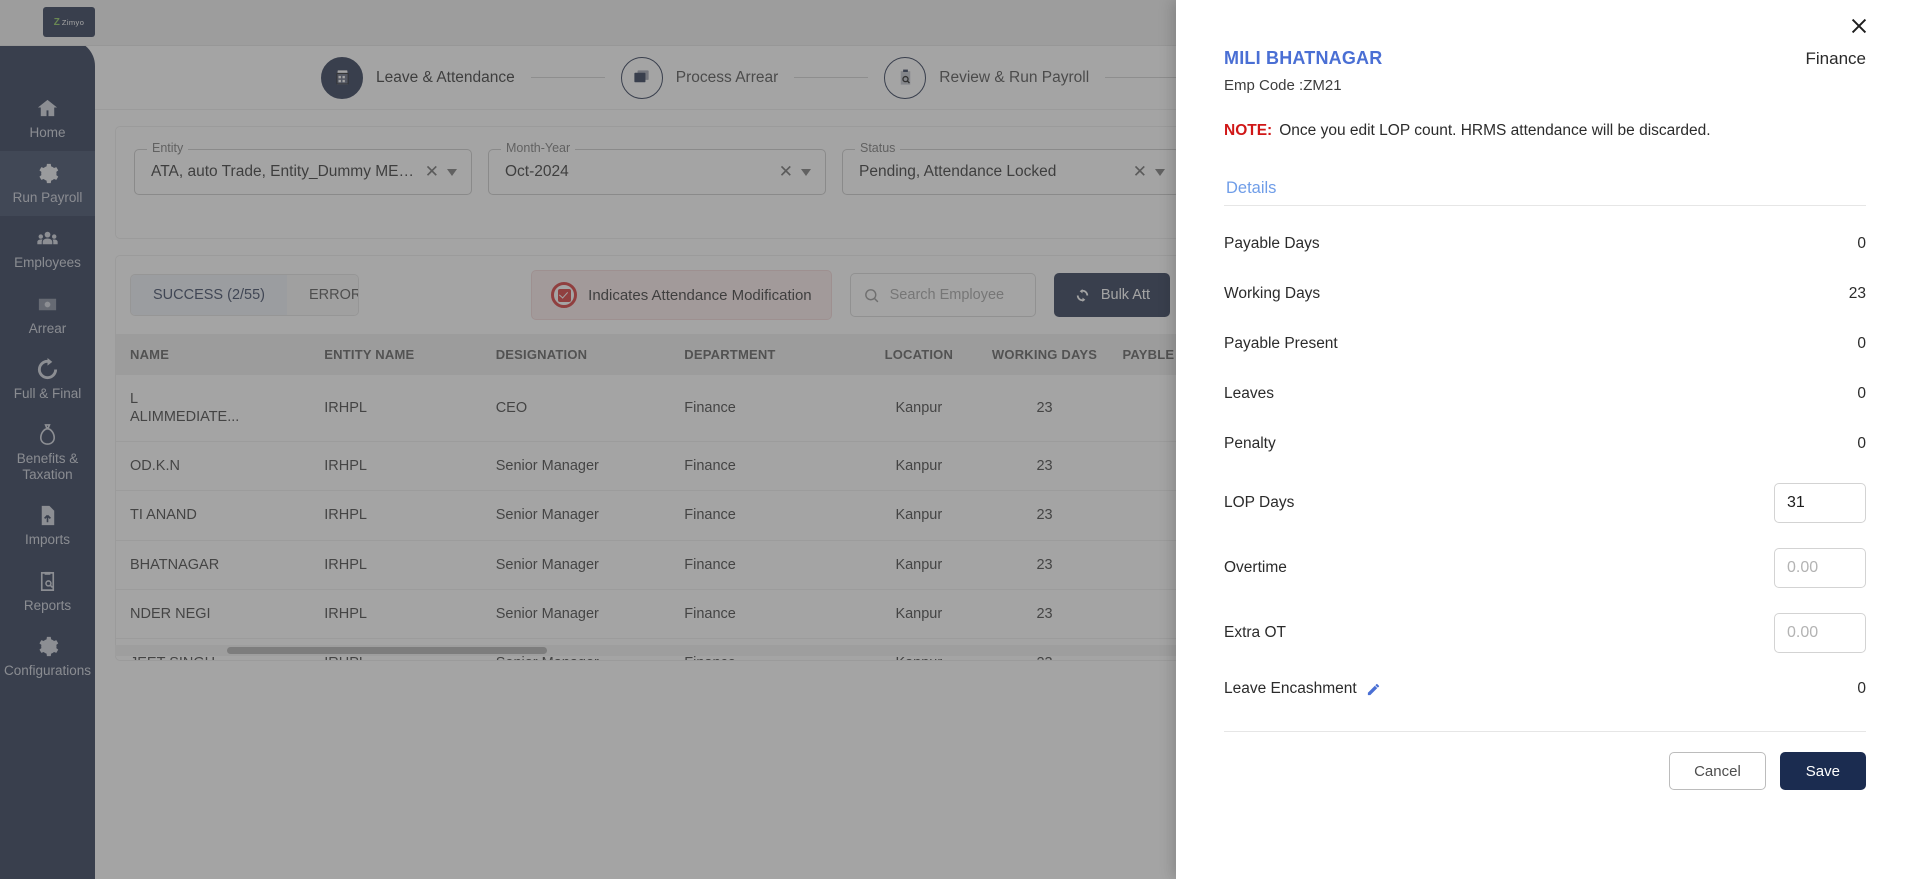 This screenshot has width=1914, height=879. Describe the element at coordinates (1857, 293) in the screenshot. I see `detail-value: 23` at that location.